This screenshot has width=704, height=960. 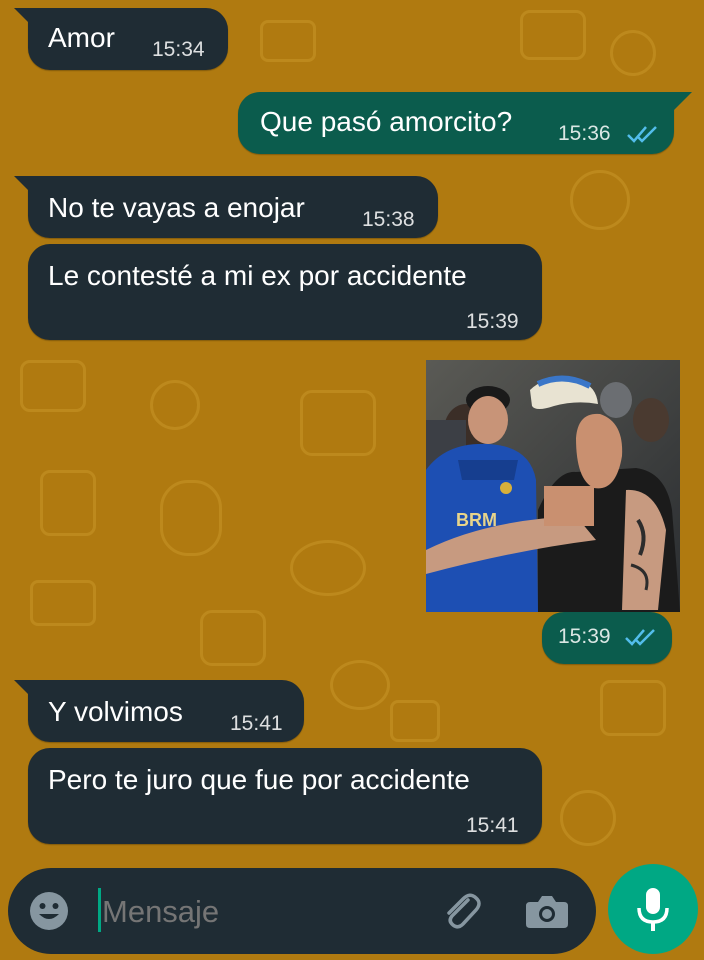 I want to click on image-timestamp-bubble: 15:39, so click(x=607, y=638).